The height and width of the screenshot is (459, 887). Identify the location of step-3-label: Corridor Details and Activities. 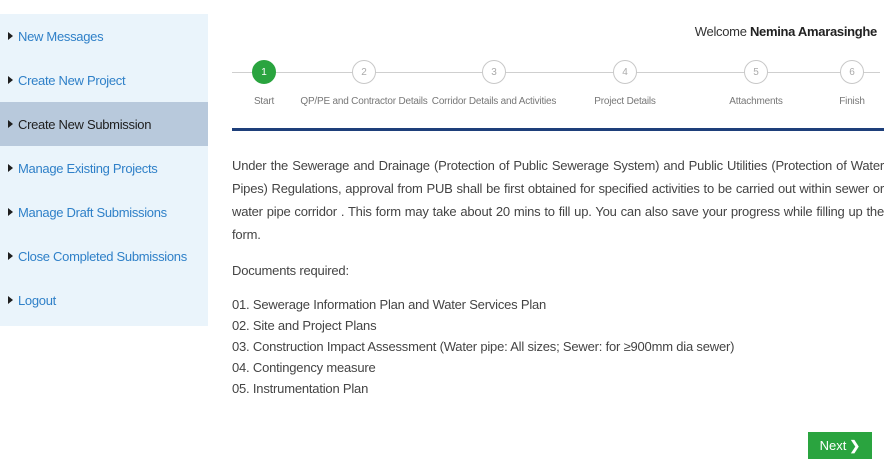
(494, 101).